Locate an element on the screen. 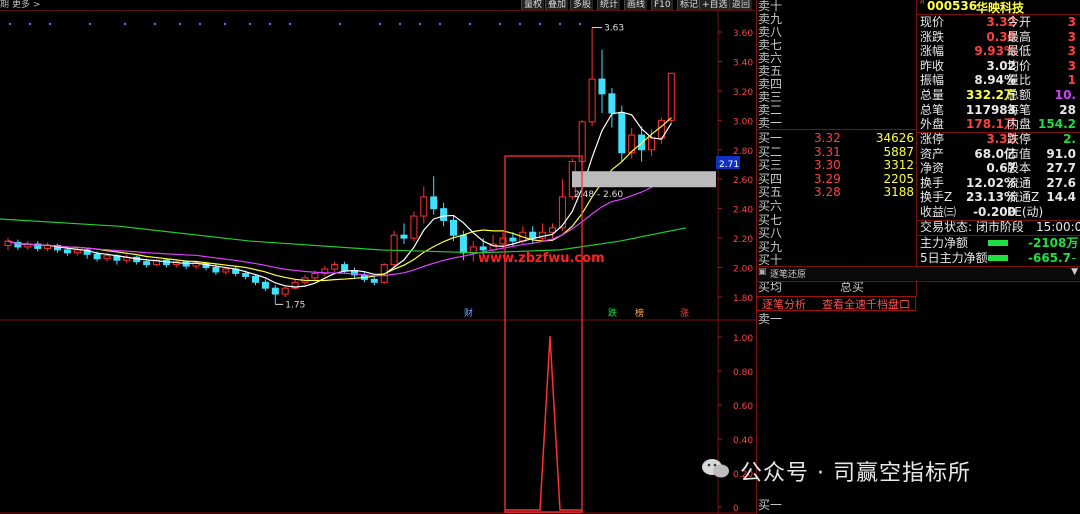  quote-key: 涨跌 is located at coordinates (932, 36).